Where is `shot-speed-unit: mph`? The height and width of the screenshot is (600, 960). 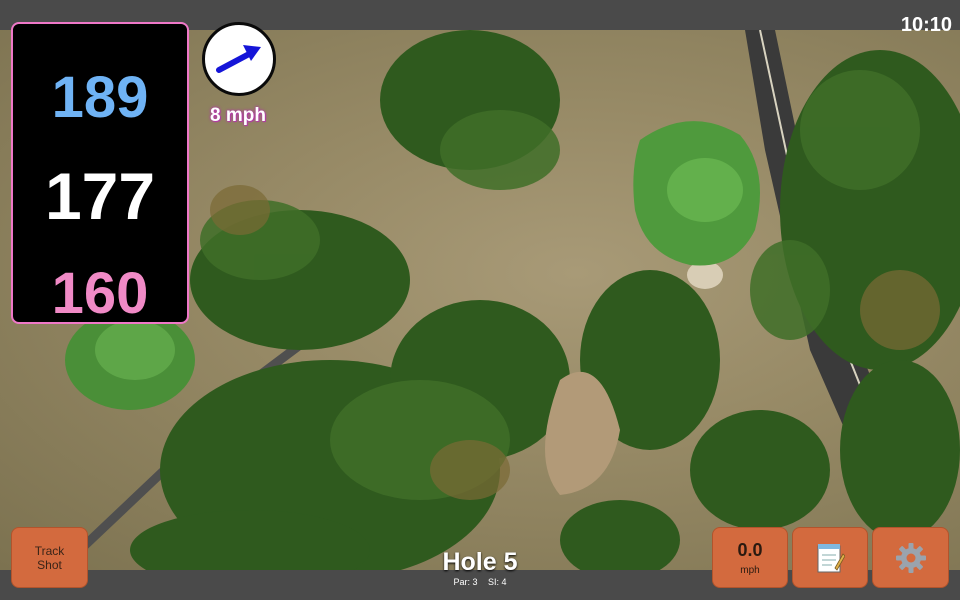
shot-speed-unit: mph is located at coordinates (750, 570).